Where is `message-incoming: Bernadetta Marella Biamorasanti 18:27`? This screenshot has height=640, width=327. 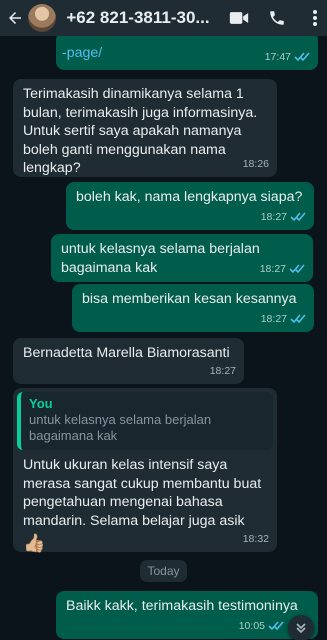
message-incoming: Bernadetta Marella Biamorasanti 18:27 is located at coordinates (128, 361).